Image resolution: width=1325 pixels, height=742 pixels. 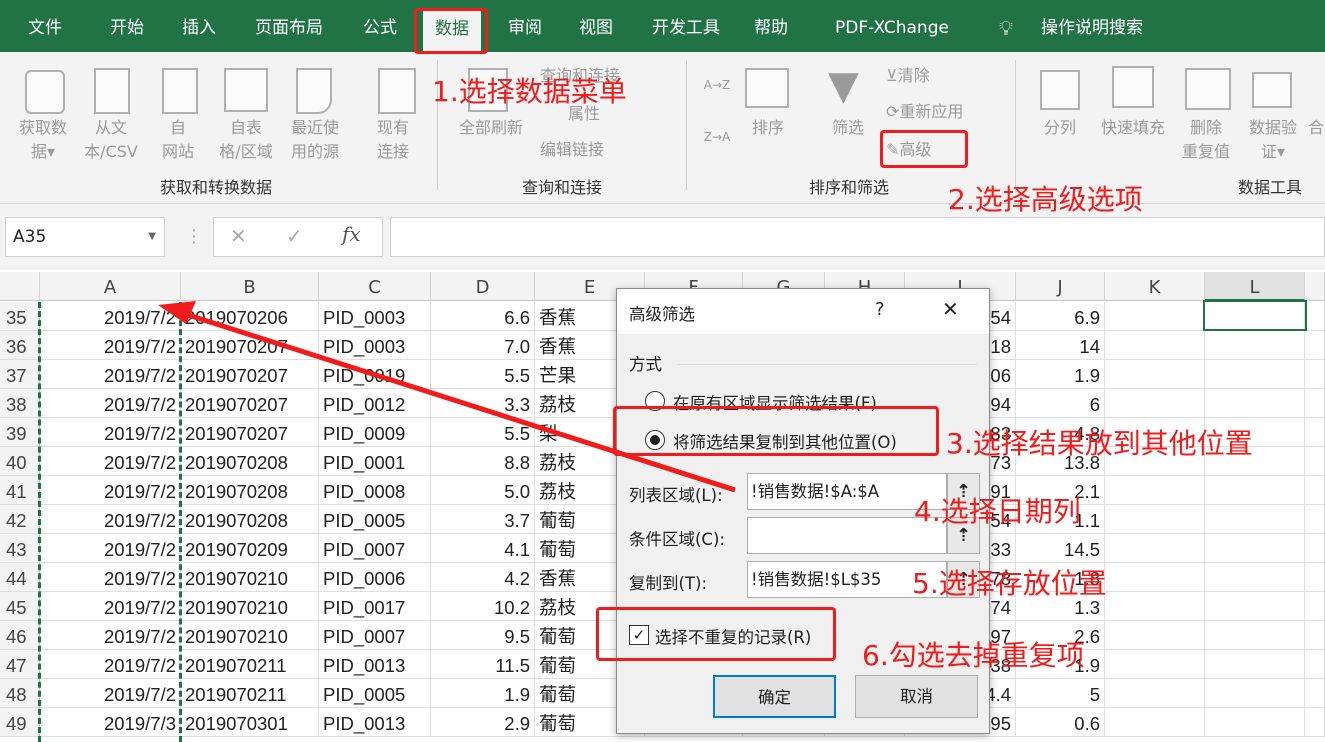 What do you see at coordinates (529, 91) in the screenshot?
I see `annotation-step-1: 1.选择数据菜单` at bounding box center [529, 91].